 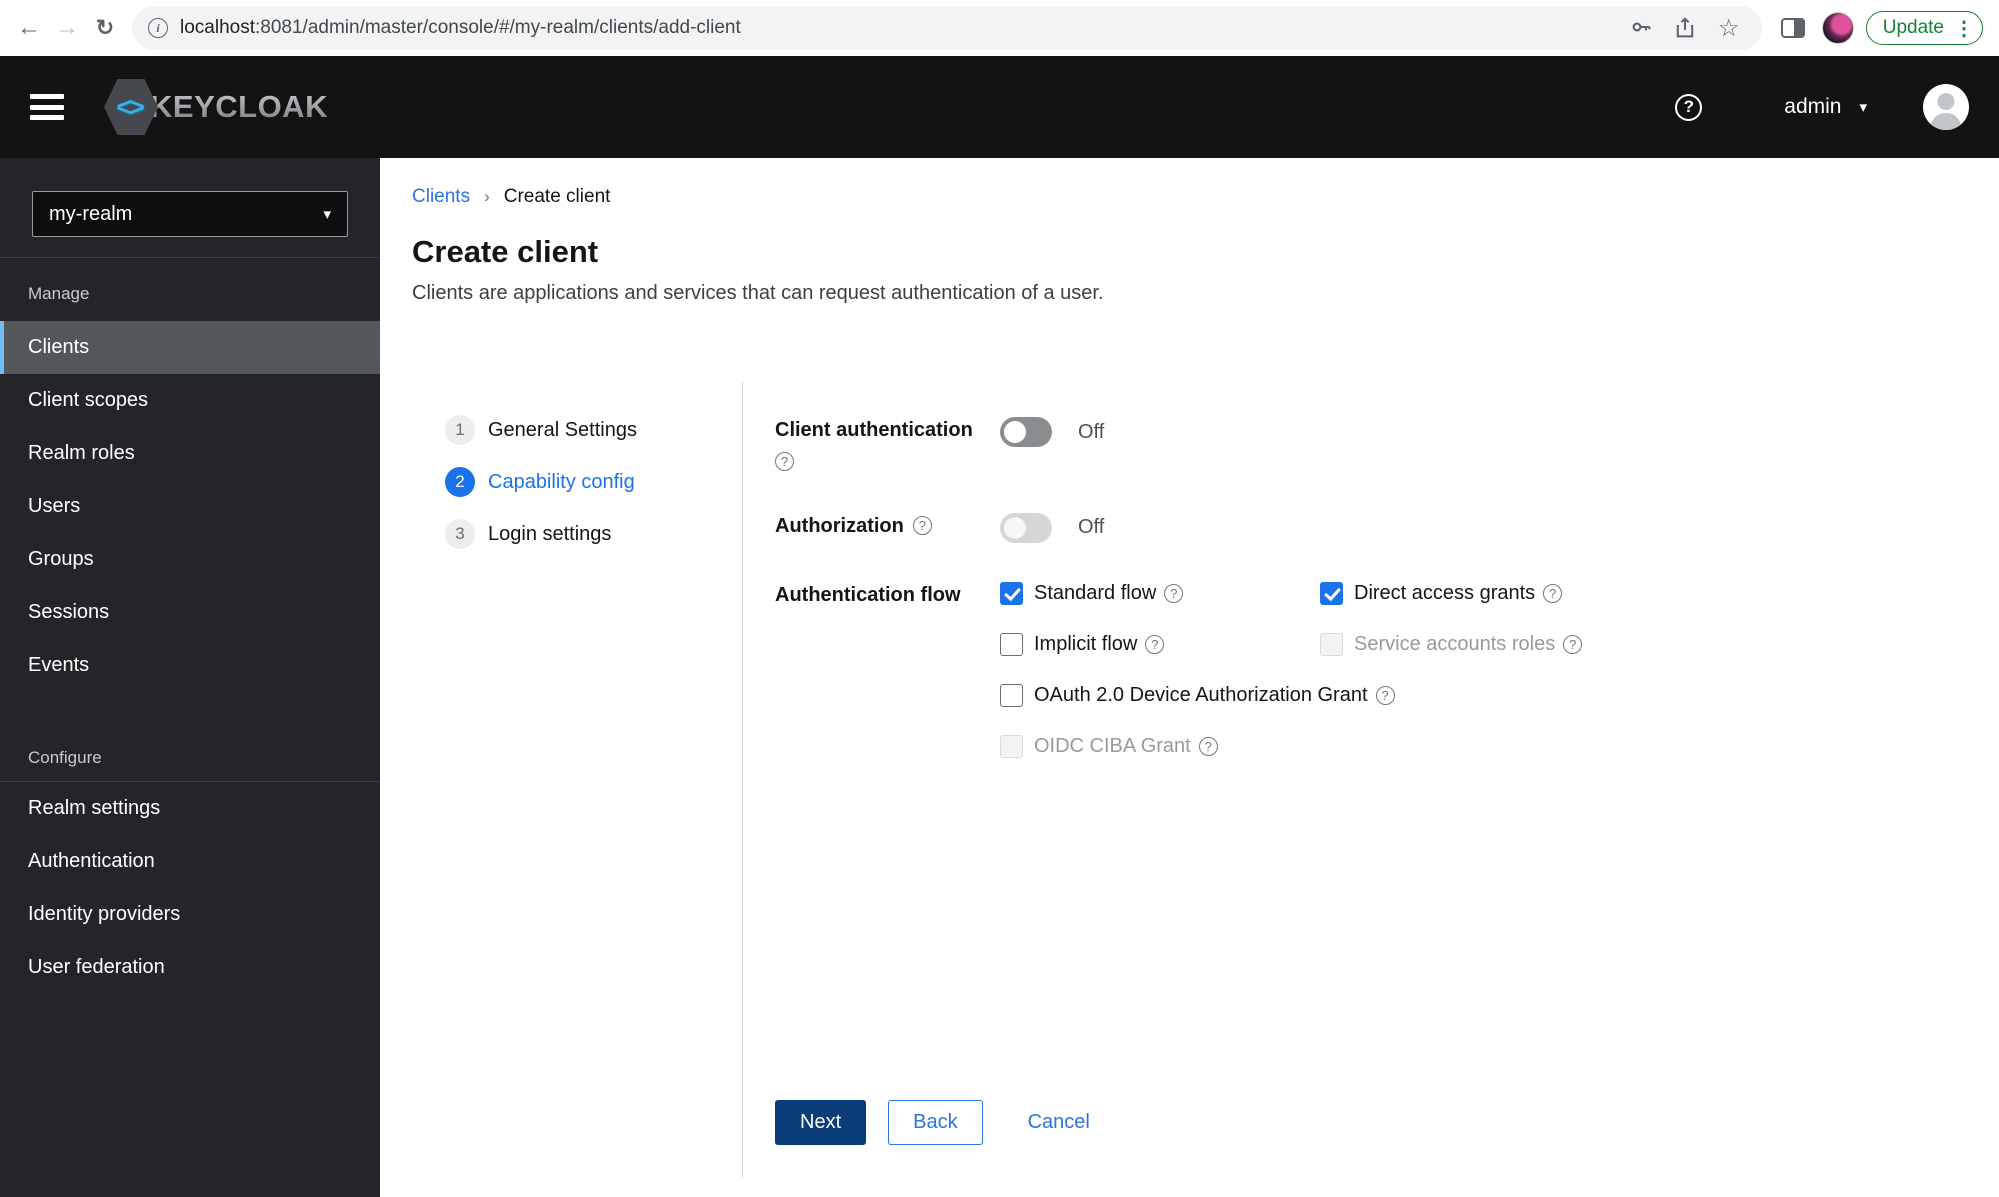 I want to click on step-label: Capability config, so click(x=561, y=481).